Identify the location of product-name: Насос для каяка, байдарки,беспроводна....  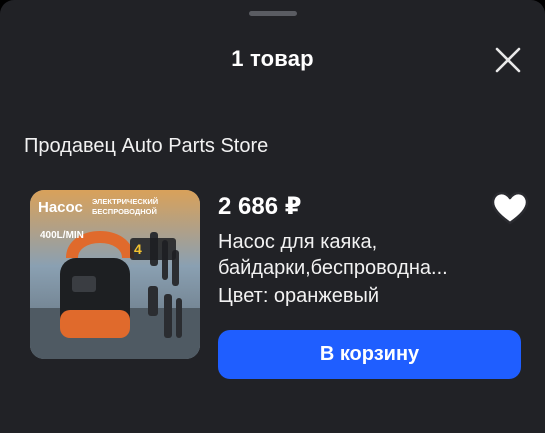
(353, 255).